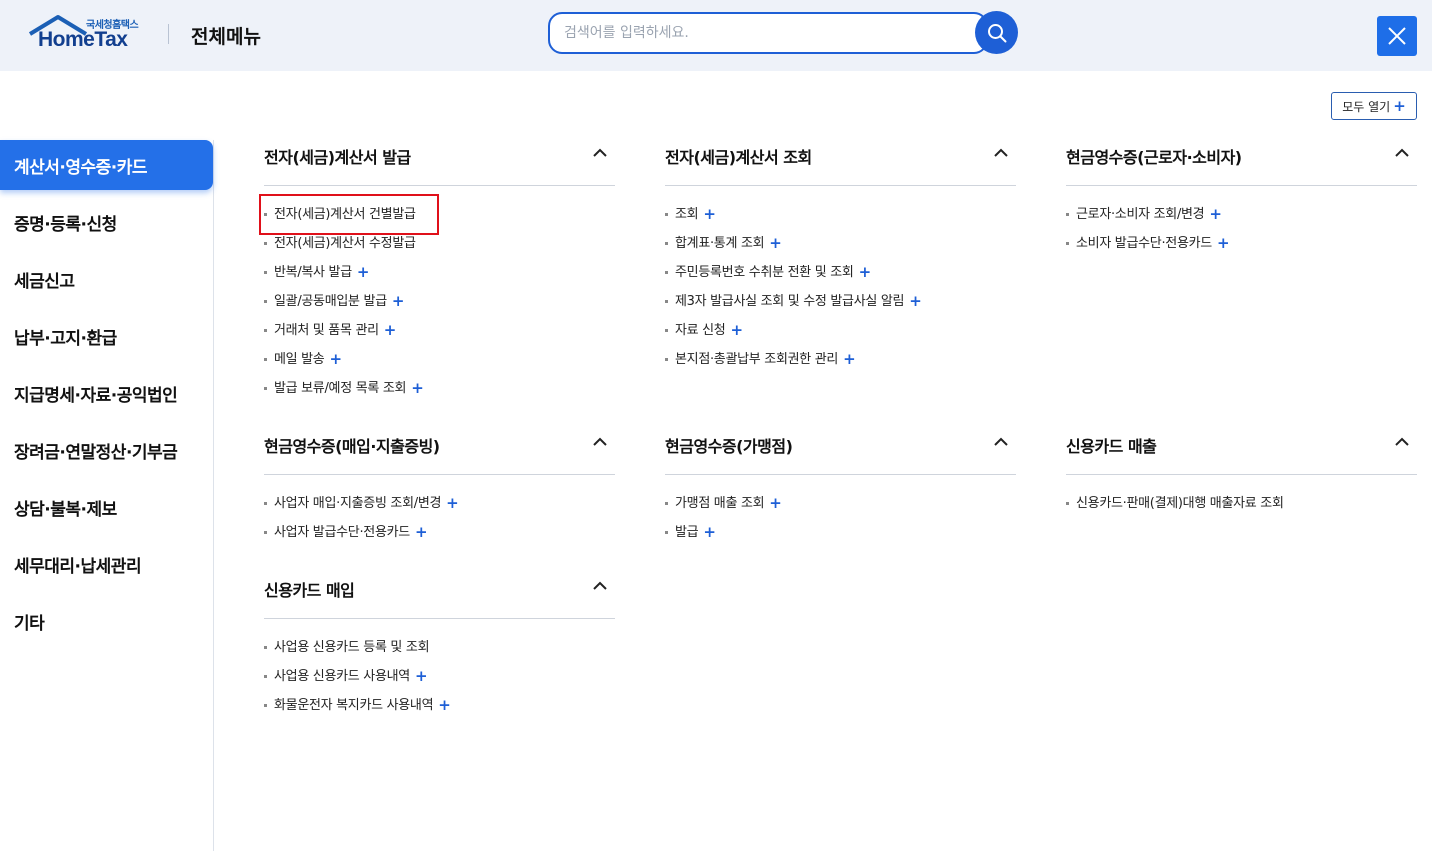 The image size is (1432, 851). Describe the element at coordinates (226, 37) in the screenshot. I see `page-title: 전체메뉴` at that location.